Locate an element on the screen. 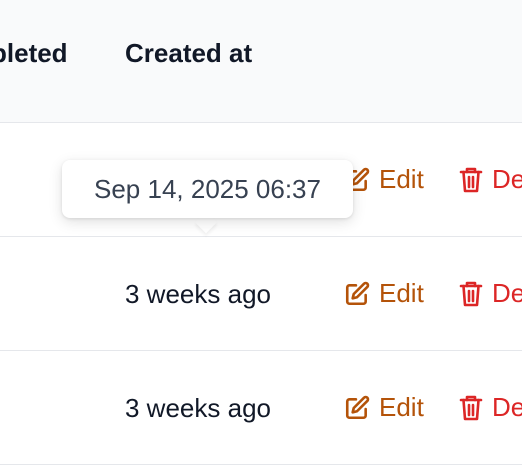 Image resolution: width=522 pixels, height=465 pixels. created-at-tooltip: Sep 14, 2025 06:37 is located at coordinates (207, 189).